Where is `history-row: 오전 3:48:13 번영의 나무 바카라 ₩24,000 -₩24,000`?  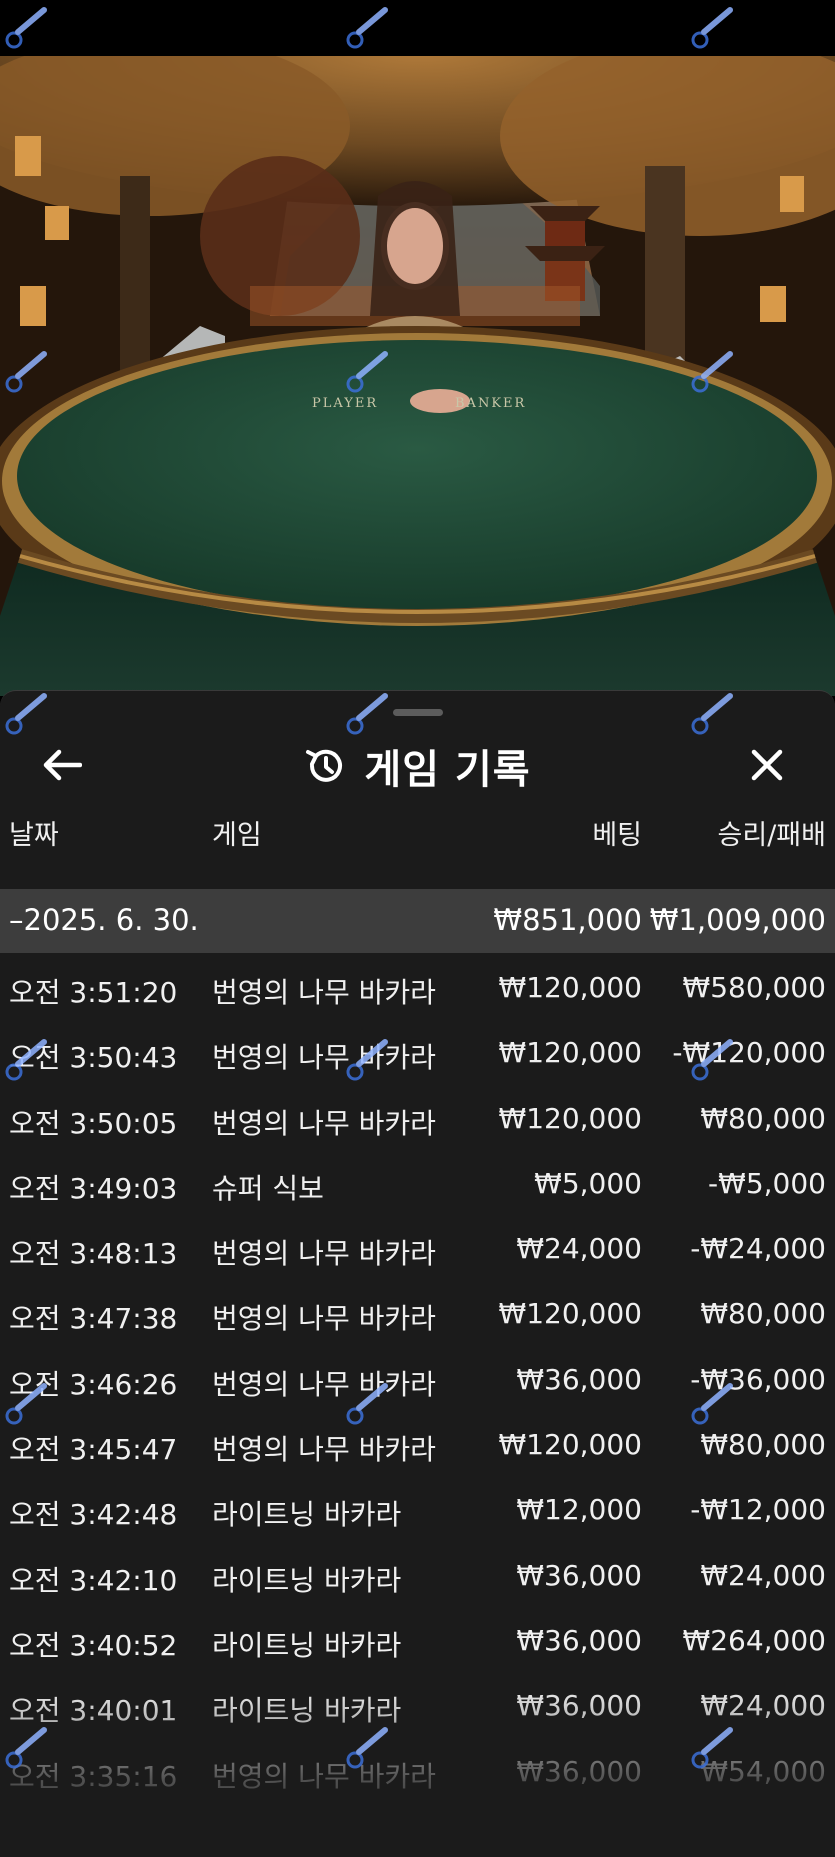
history-row: 오전 3:48:13 번영의 나무 바카라 ₩24,000 -₩24,000 is located at coordinates (417, 1246).